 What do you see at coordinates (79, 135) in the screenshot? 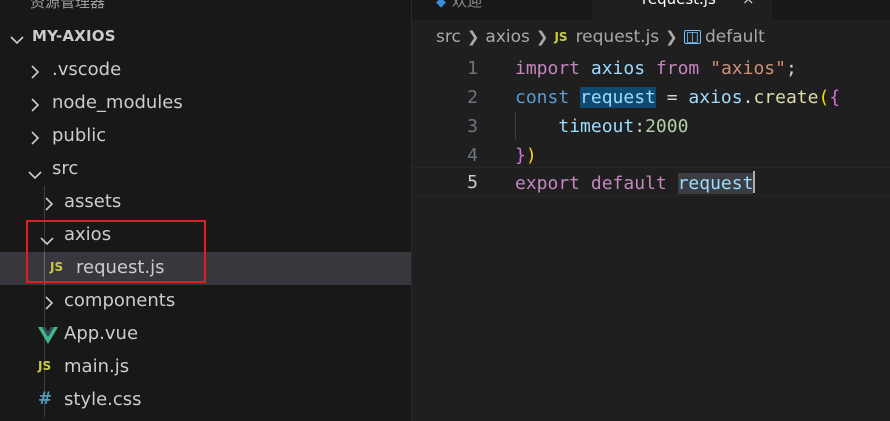
I see `tree-item-label: public` at bounding box center [79, 135].